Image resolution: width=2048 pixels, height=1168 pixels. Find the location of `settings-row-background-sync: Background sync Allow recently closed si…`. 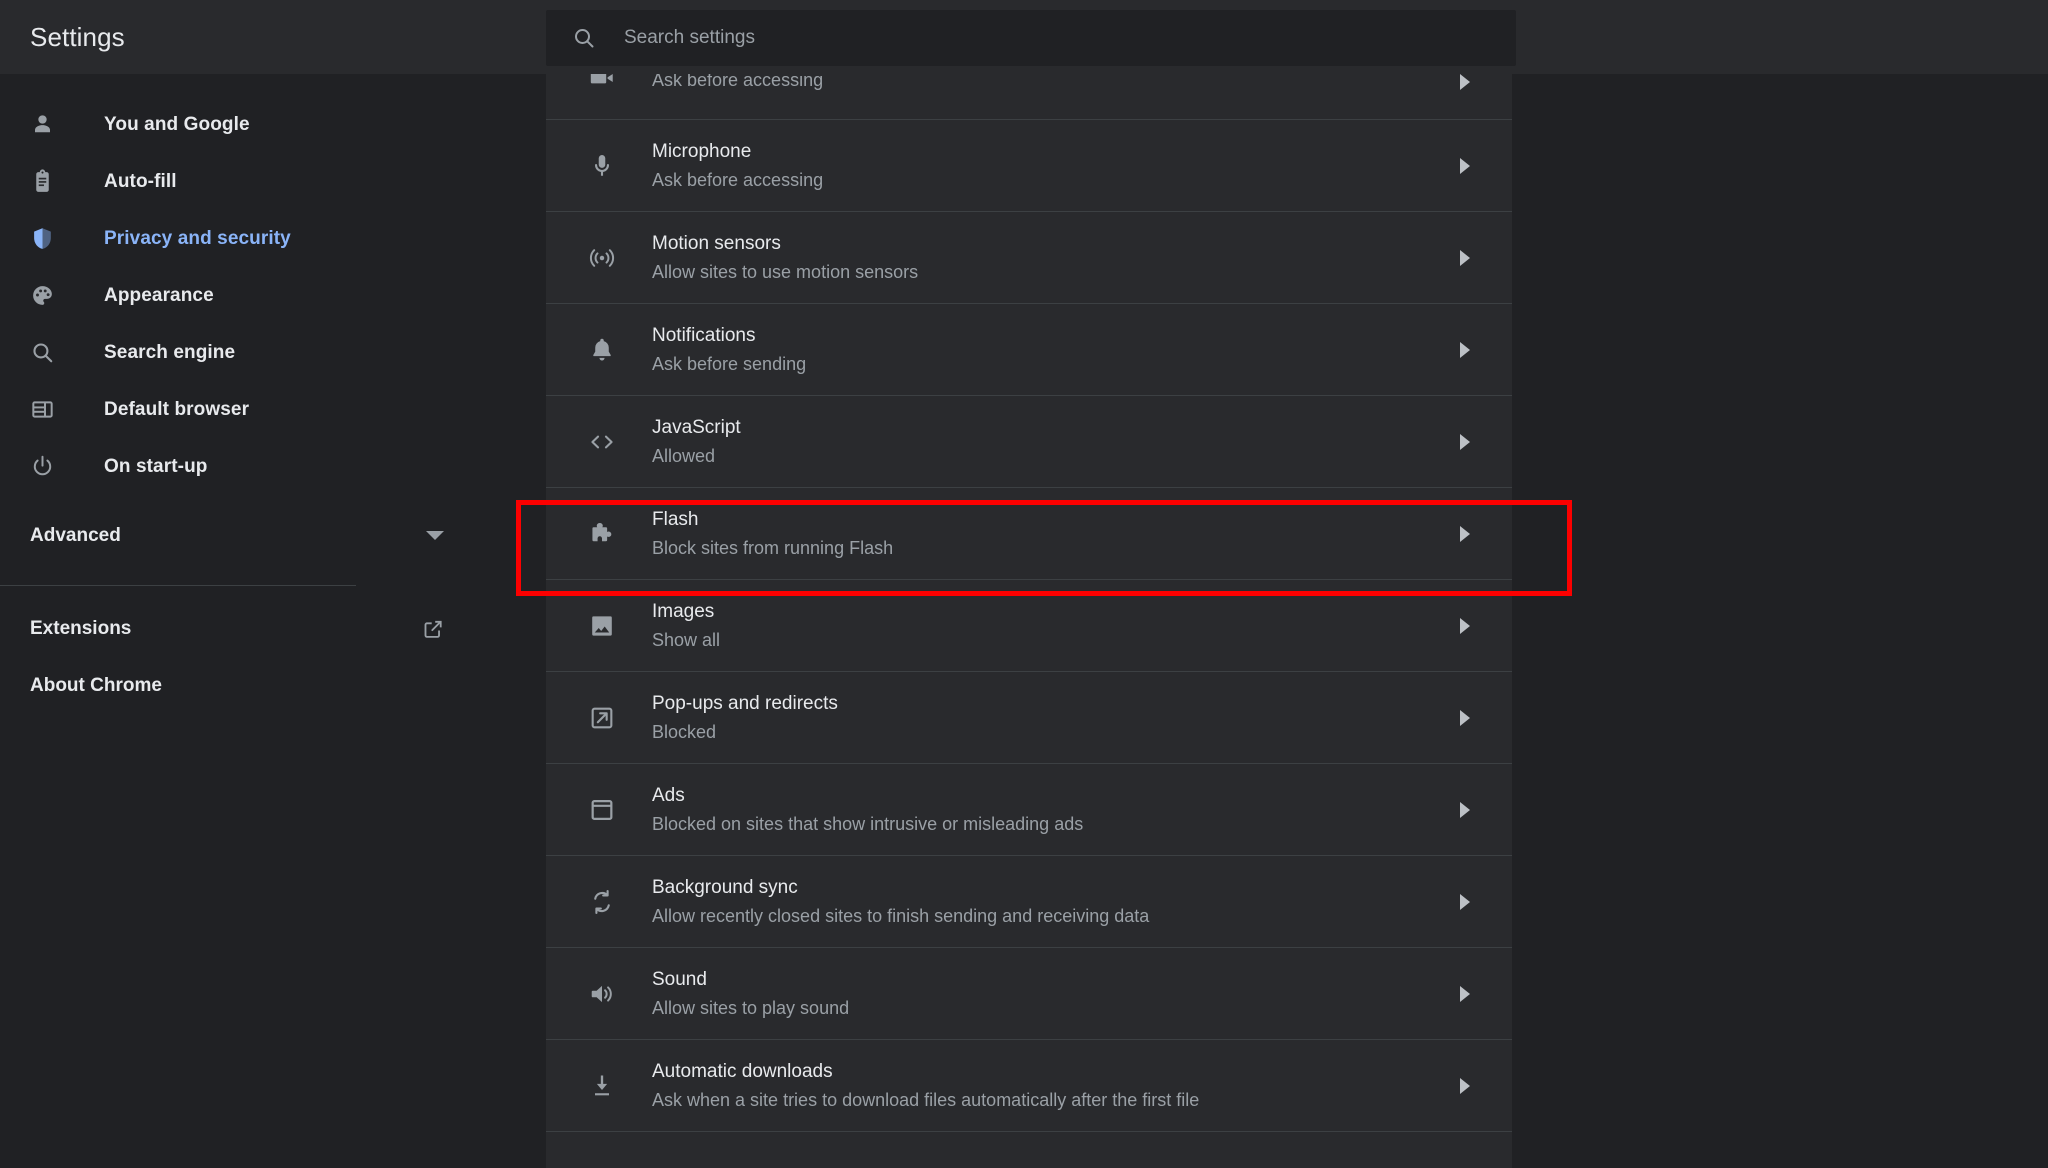

settings-row-background-sync: Background sync Allow recently closed si… is located at coordinates (1029, 902).